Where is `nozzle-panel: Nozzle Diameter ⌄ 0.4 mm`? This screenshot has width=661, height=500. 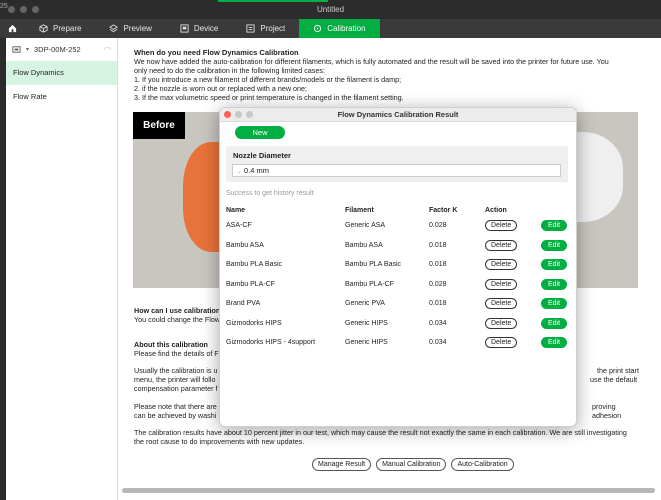
nozzle-panel: Nozzle Diameter ⌄ 0.4 mm is located at coordinates (397, 164).